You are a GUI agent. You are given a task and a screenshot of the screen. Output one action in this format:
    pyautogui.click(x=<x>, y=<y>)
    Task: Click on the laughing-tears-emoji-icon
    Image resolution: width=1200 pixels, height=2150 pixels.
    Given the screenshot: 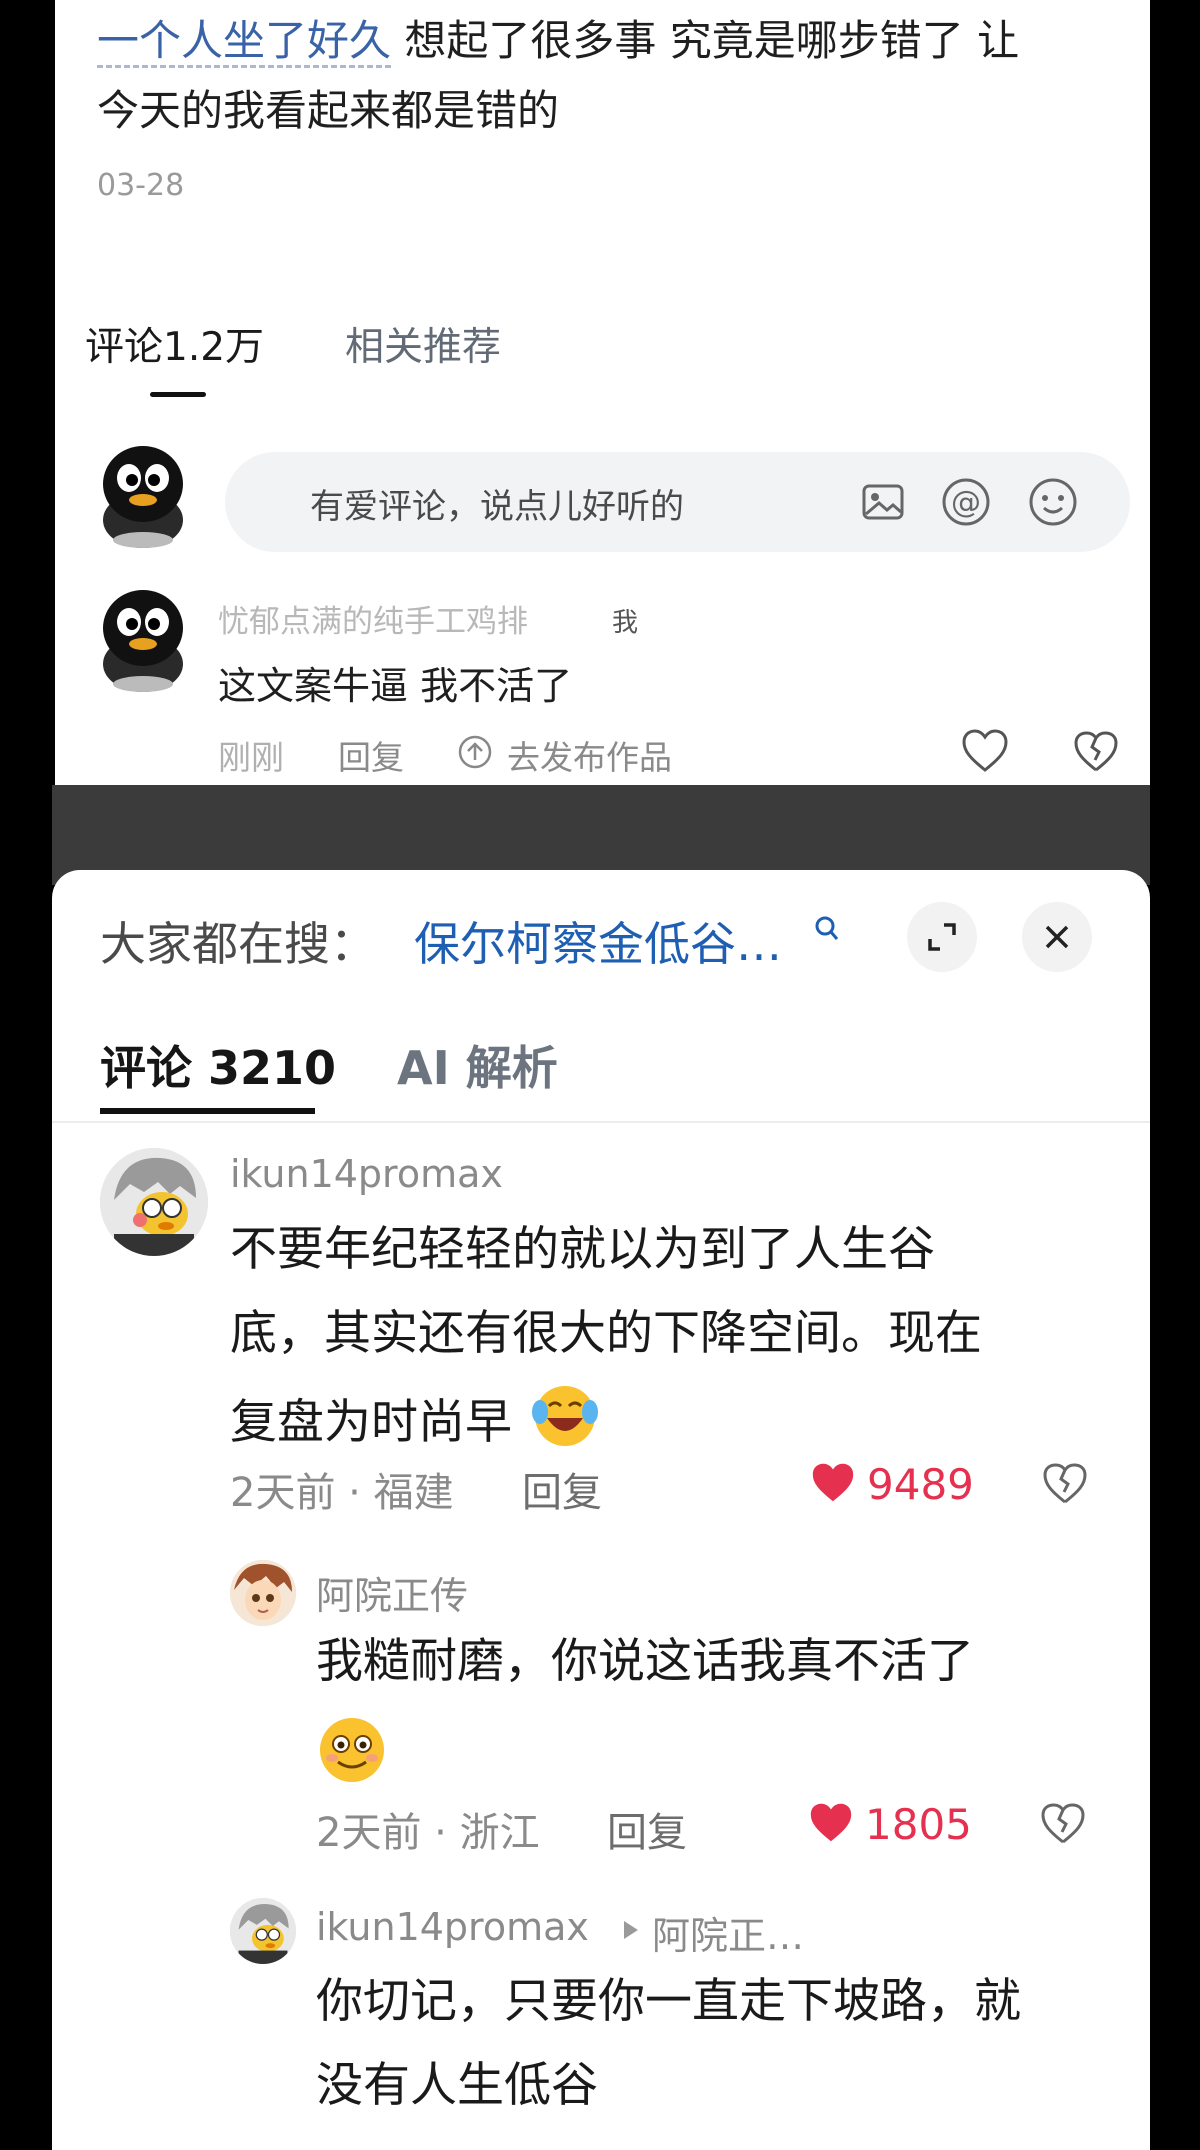 What is the action you would take?
    pyautogui.click(x=564, y=1416)
    